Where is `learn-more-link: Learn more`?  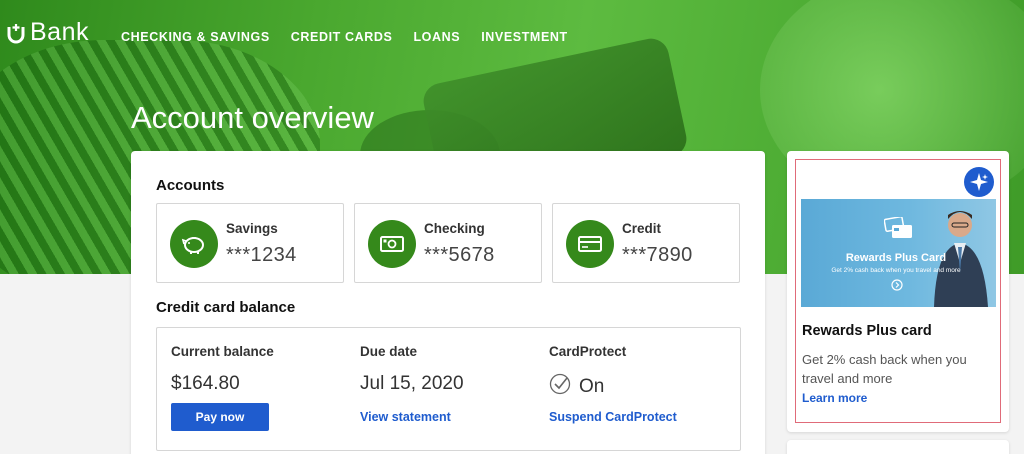 learn-more-link: Learn more is located at coordinates (834, 398).